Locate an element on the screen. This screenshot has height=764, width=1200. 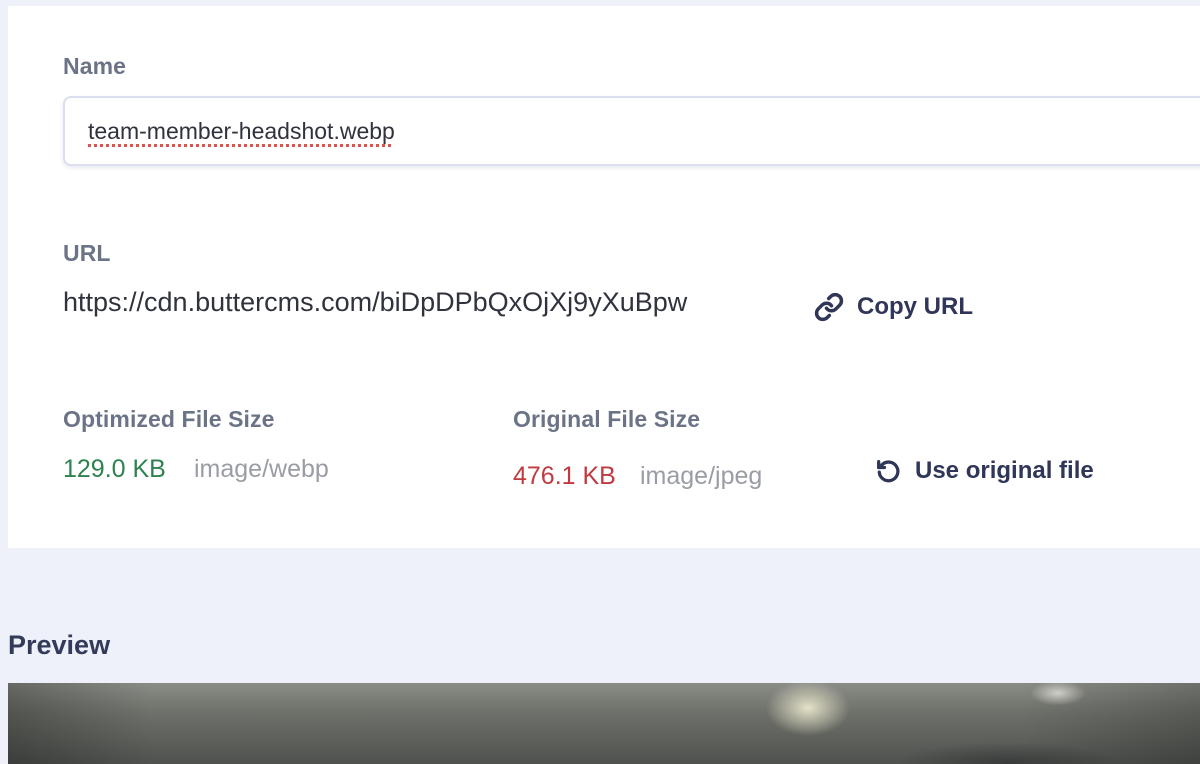
optimized-mime-type: image/webp is located at coordinates (261, 469).